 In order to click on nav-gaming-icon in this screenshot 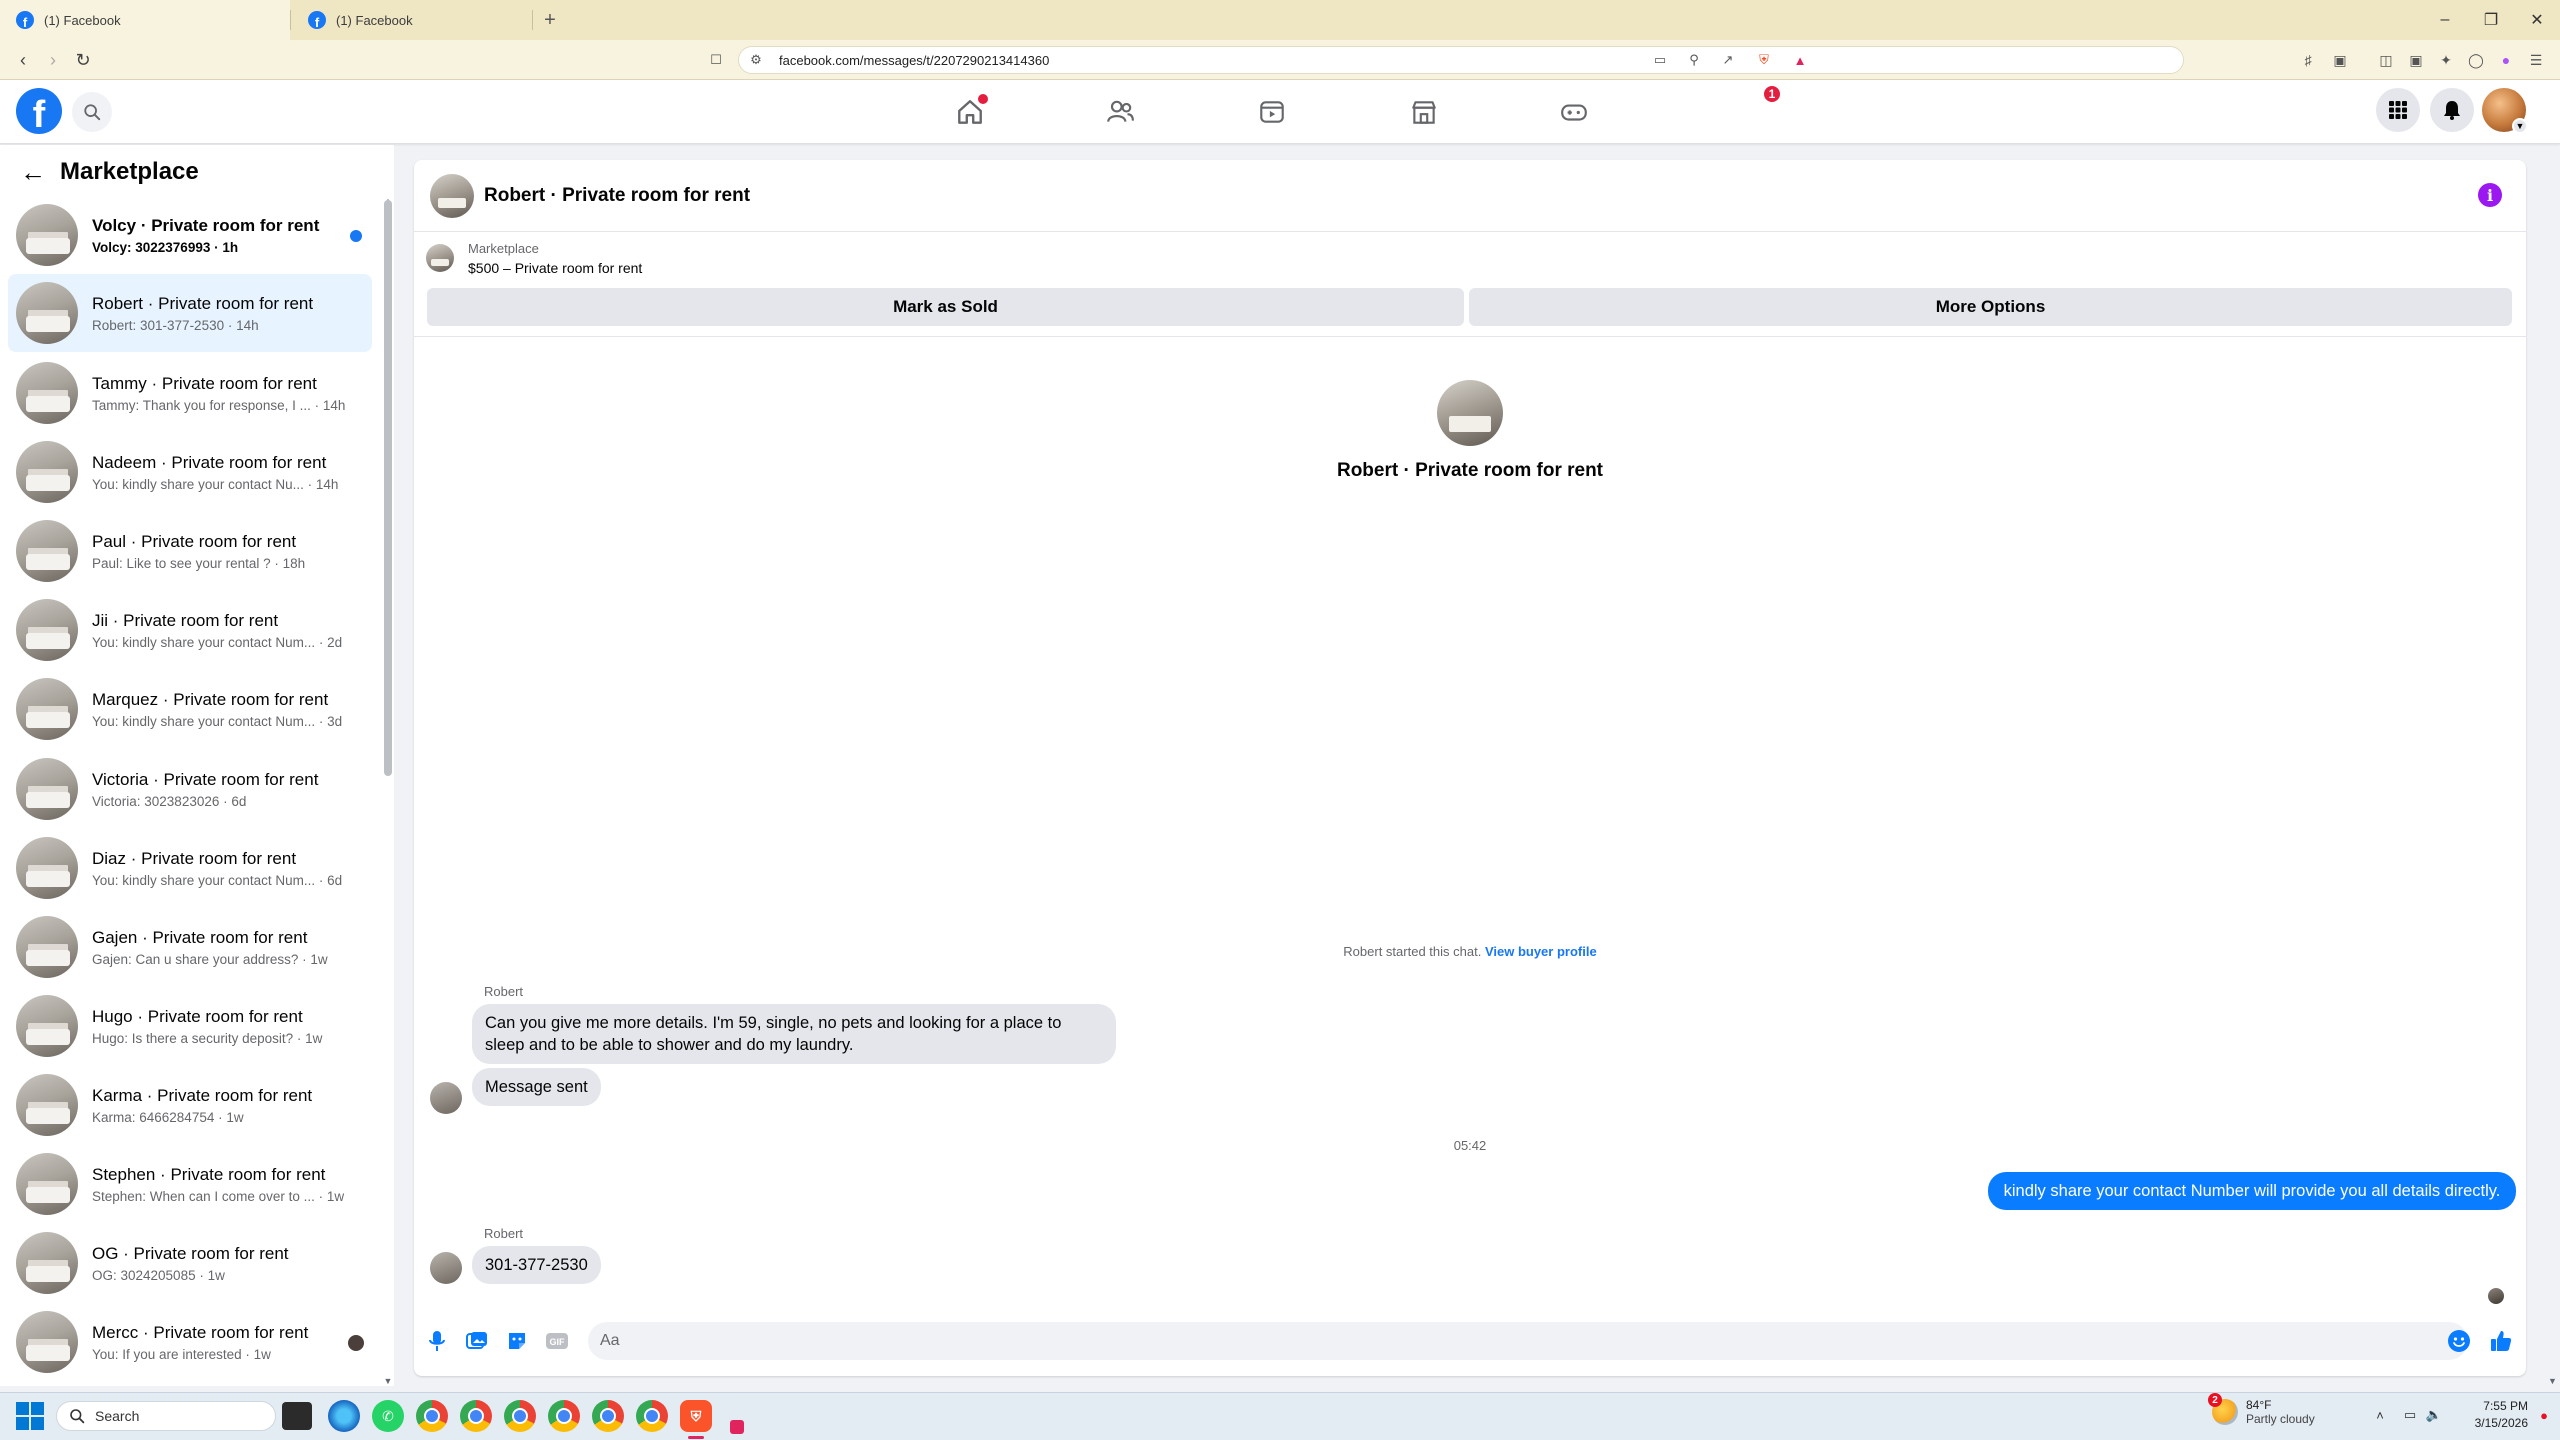, I will do `click(1574, 112)`.